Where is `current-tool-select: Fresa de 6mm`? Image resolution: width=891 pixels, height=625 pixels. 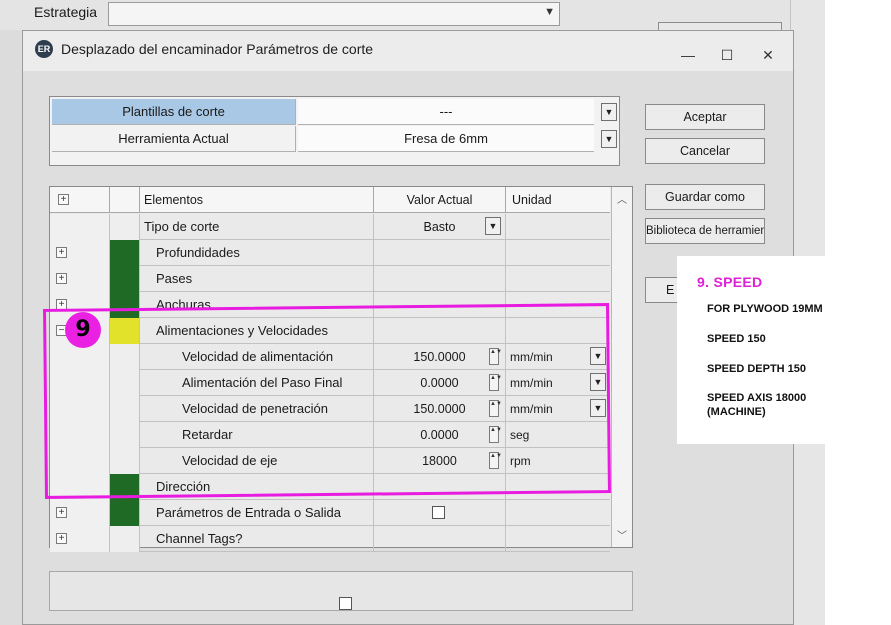
current-tool-select: Fresa de 6mm is located at coordinates (446, 139).